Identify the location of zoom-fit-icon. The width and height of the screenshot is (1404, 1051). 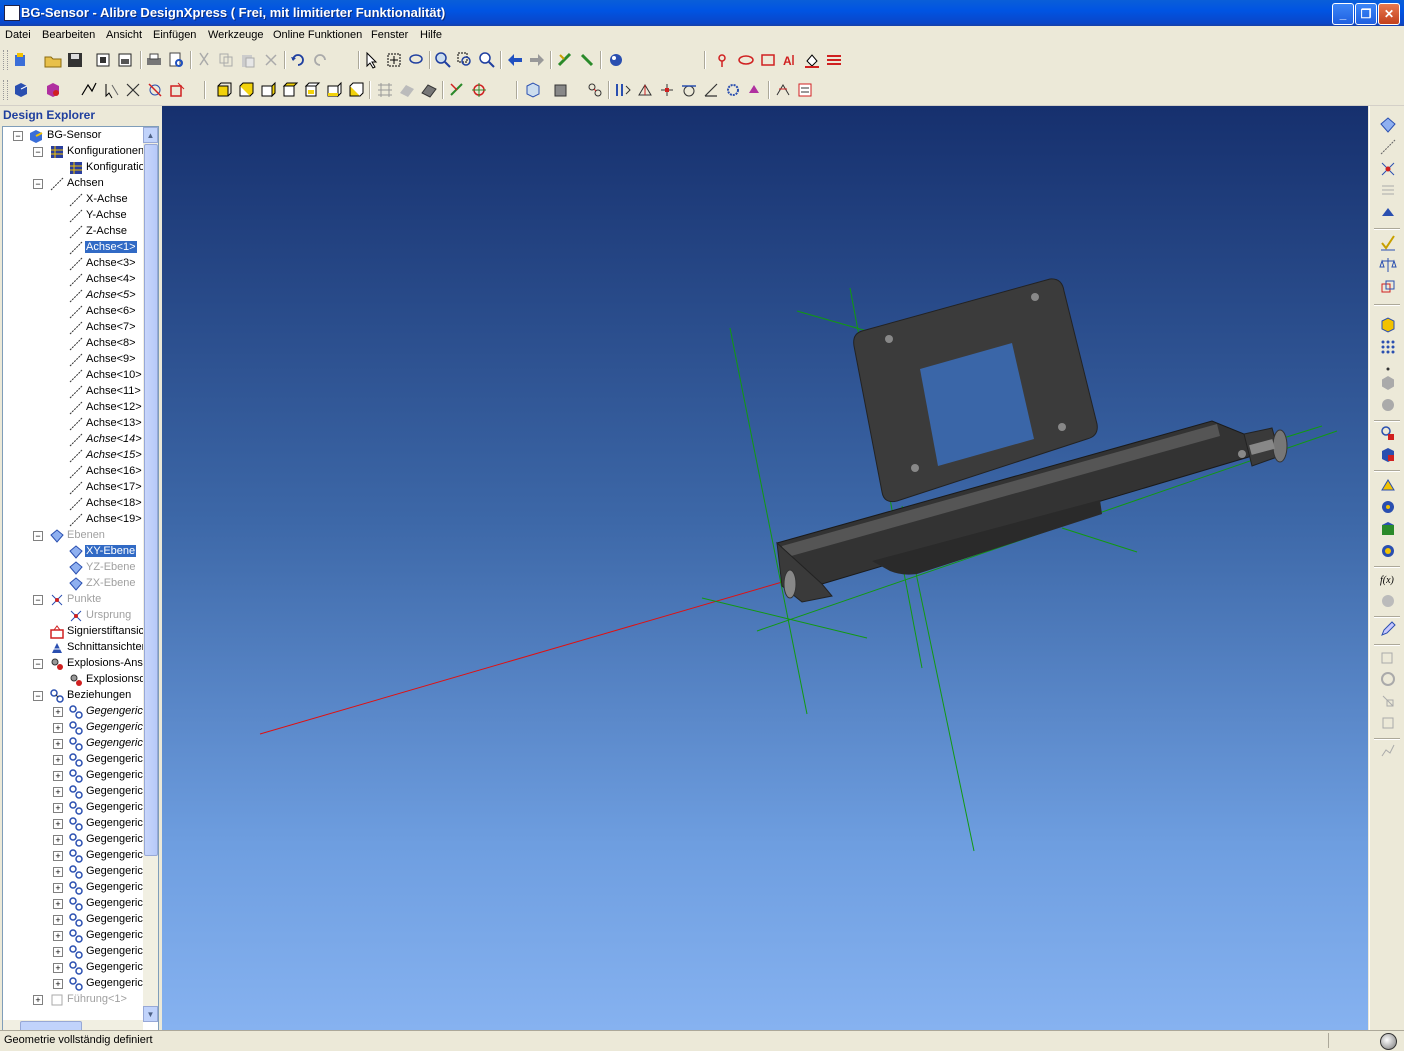
(487, 60).